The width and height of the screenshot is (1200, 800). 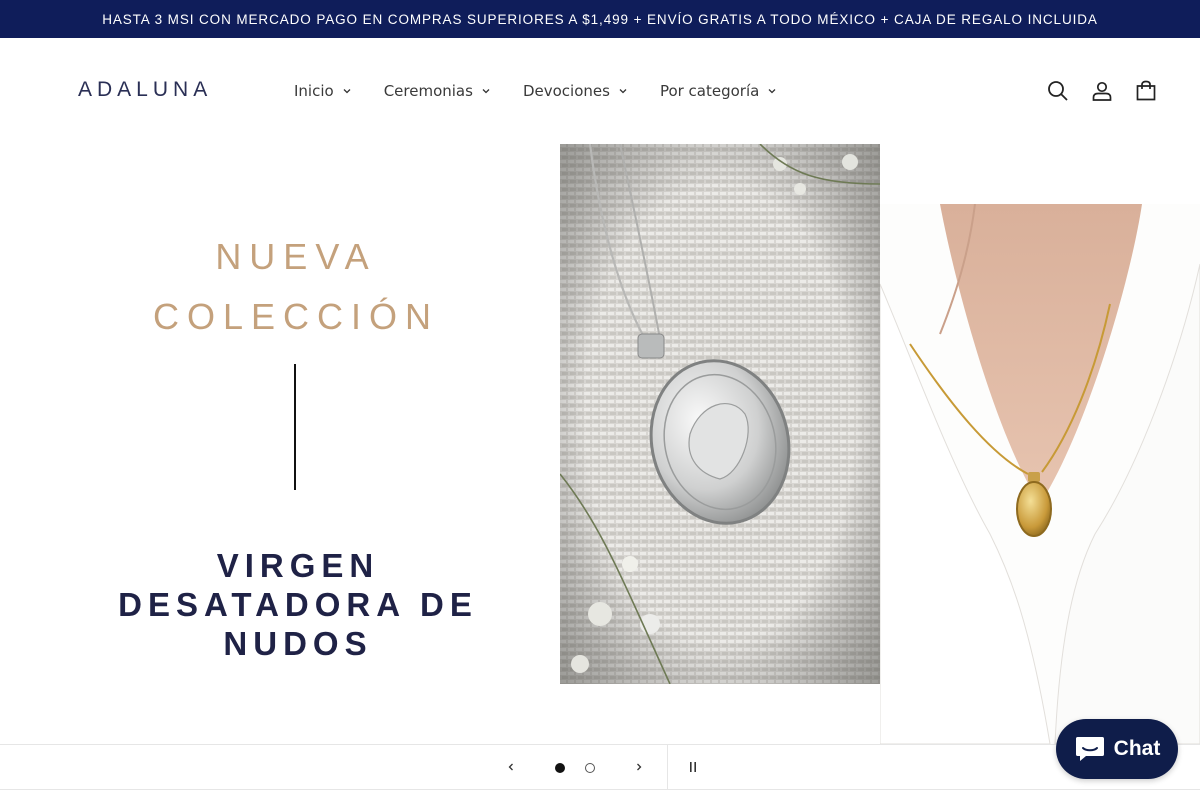 I want to click on controls-divider, so click(x=667, y=767).